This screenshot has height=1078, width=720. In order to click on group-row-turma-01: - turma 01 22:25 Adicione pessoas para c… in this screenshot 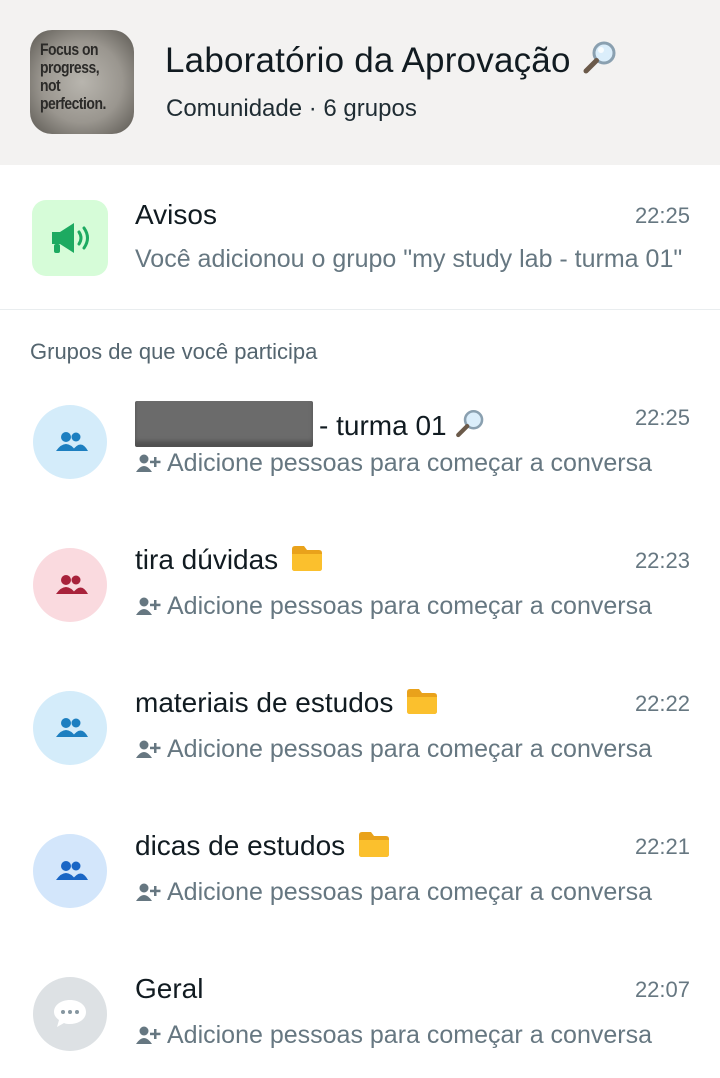, I will do `click(360, 454)`.